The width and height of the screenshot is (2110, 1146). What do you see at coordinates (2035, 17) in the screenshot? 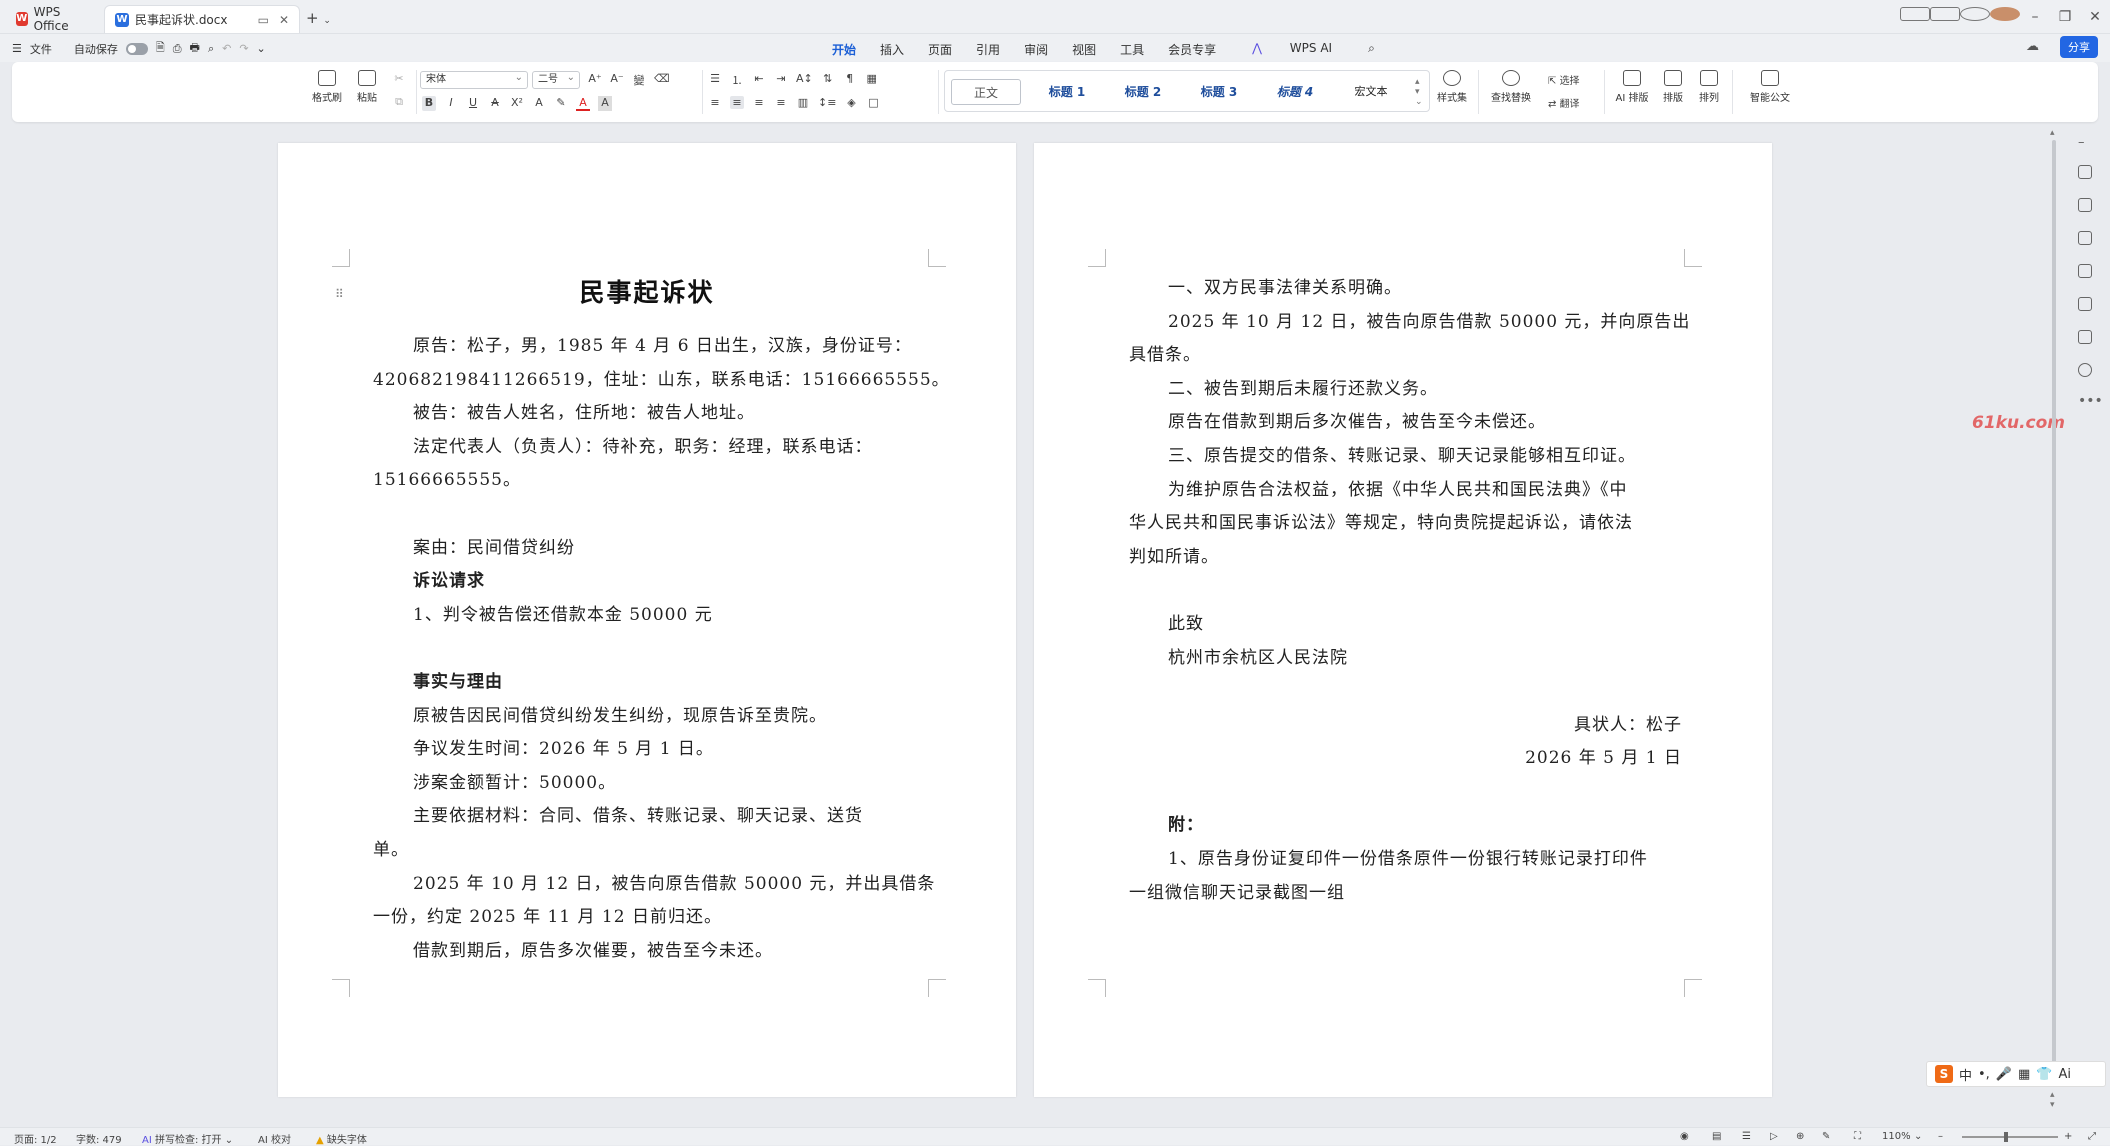
I see `minimize-icon: –` at bounding box center [2035, 17].